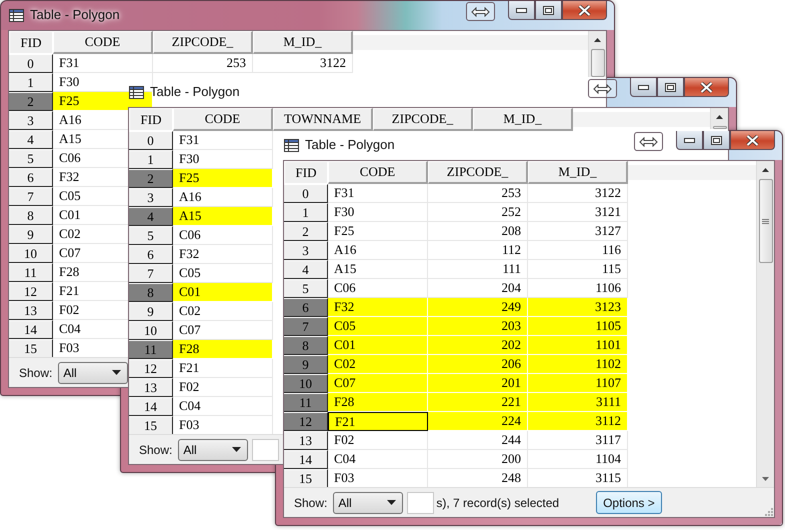  What do you see at coordinates (478, 307) in the screenshot?
I see `table-cell: 249` at bounding box center [478, 307].